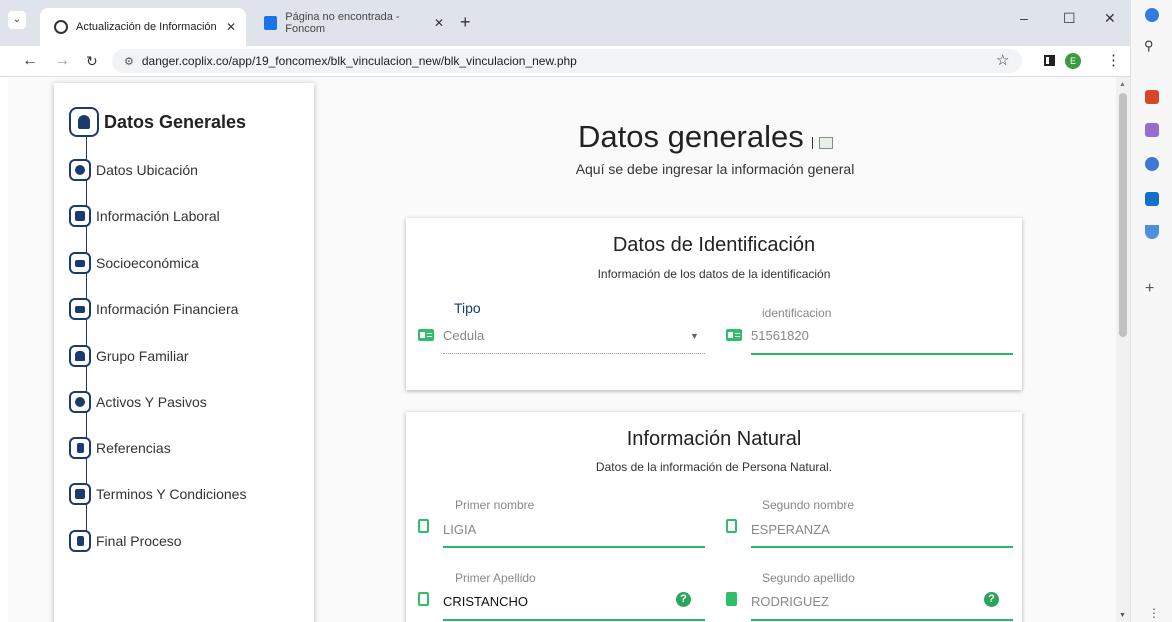  I want to click on tab-active: Actualización de Información ✕, so click(143, 27).